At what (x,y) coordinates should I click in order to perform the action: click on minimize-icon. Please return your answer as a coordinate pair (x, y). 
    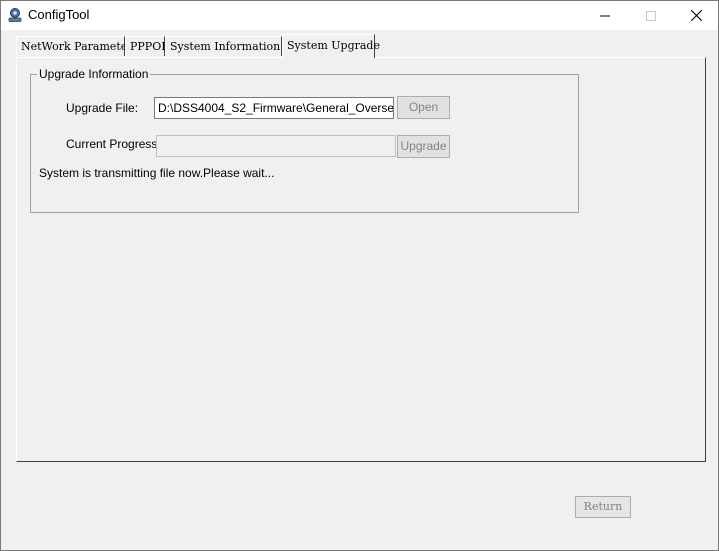
    Looking at the image, I should click on (605, 15).